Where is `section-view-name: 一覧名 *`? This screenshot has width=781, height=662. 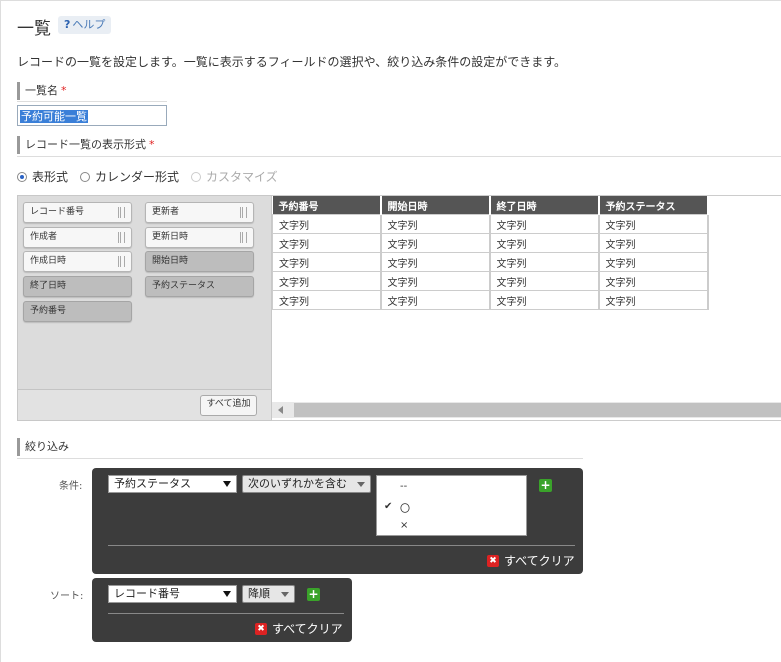
section-view-name: 一覧名 * is located at coordinates (42, 91).